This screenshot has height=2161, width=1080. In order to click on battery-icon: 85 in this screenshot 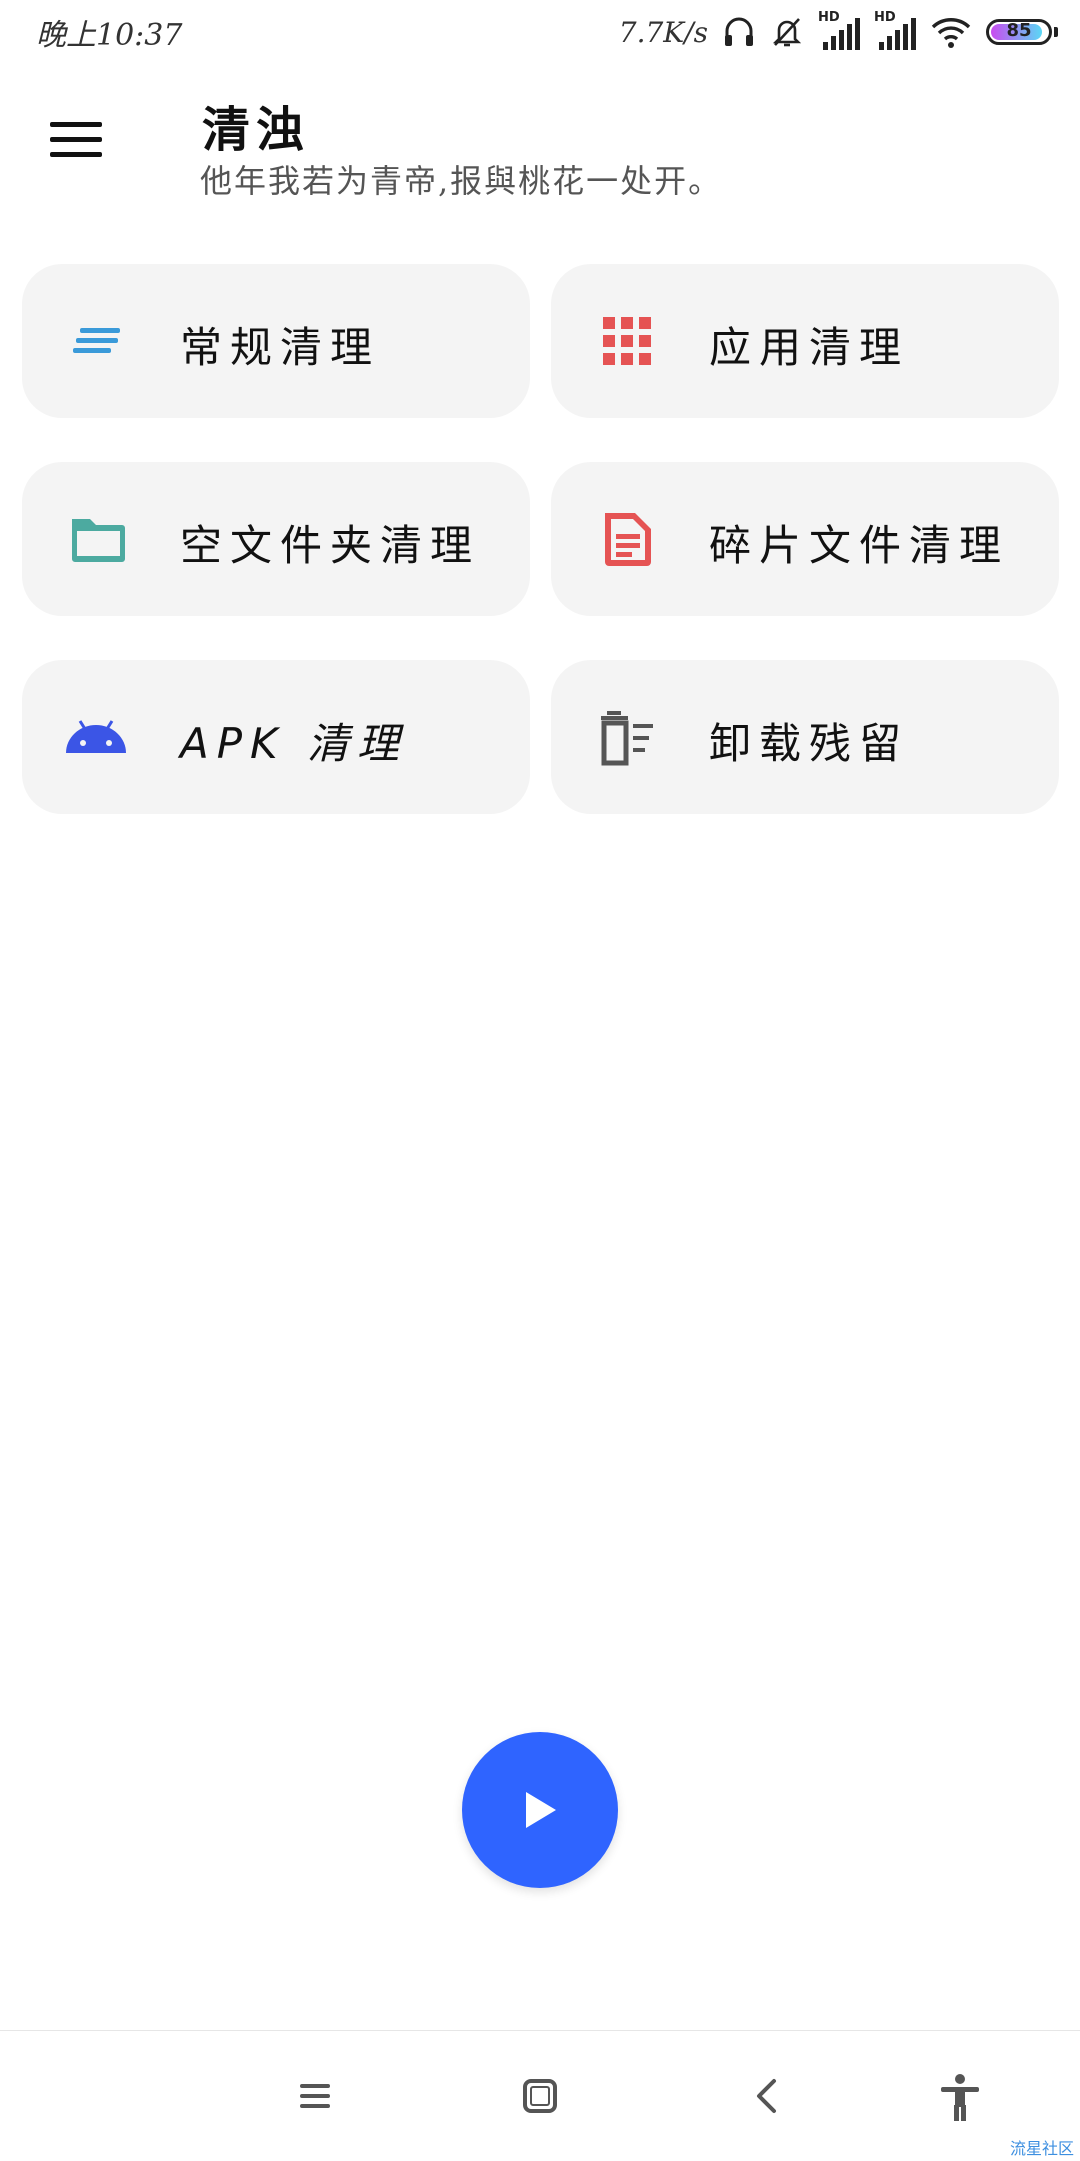, I will do `click(1019, 32)`.